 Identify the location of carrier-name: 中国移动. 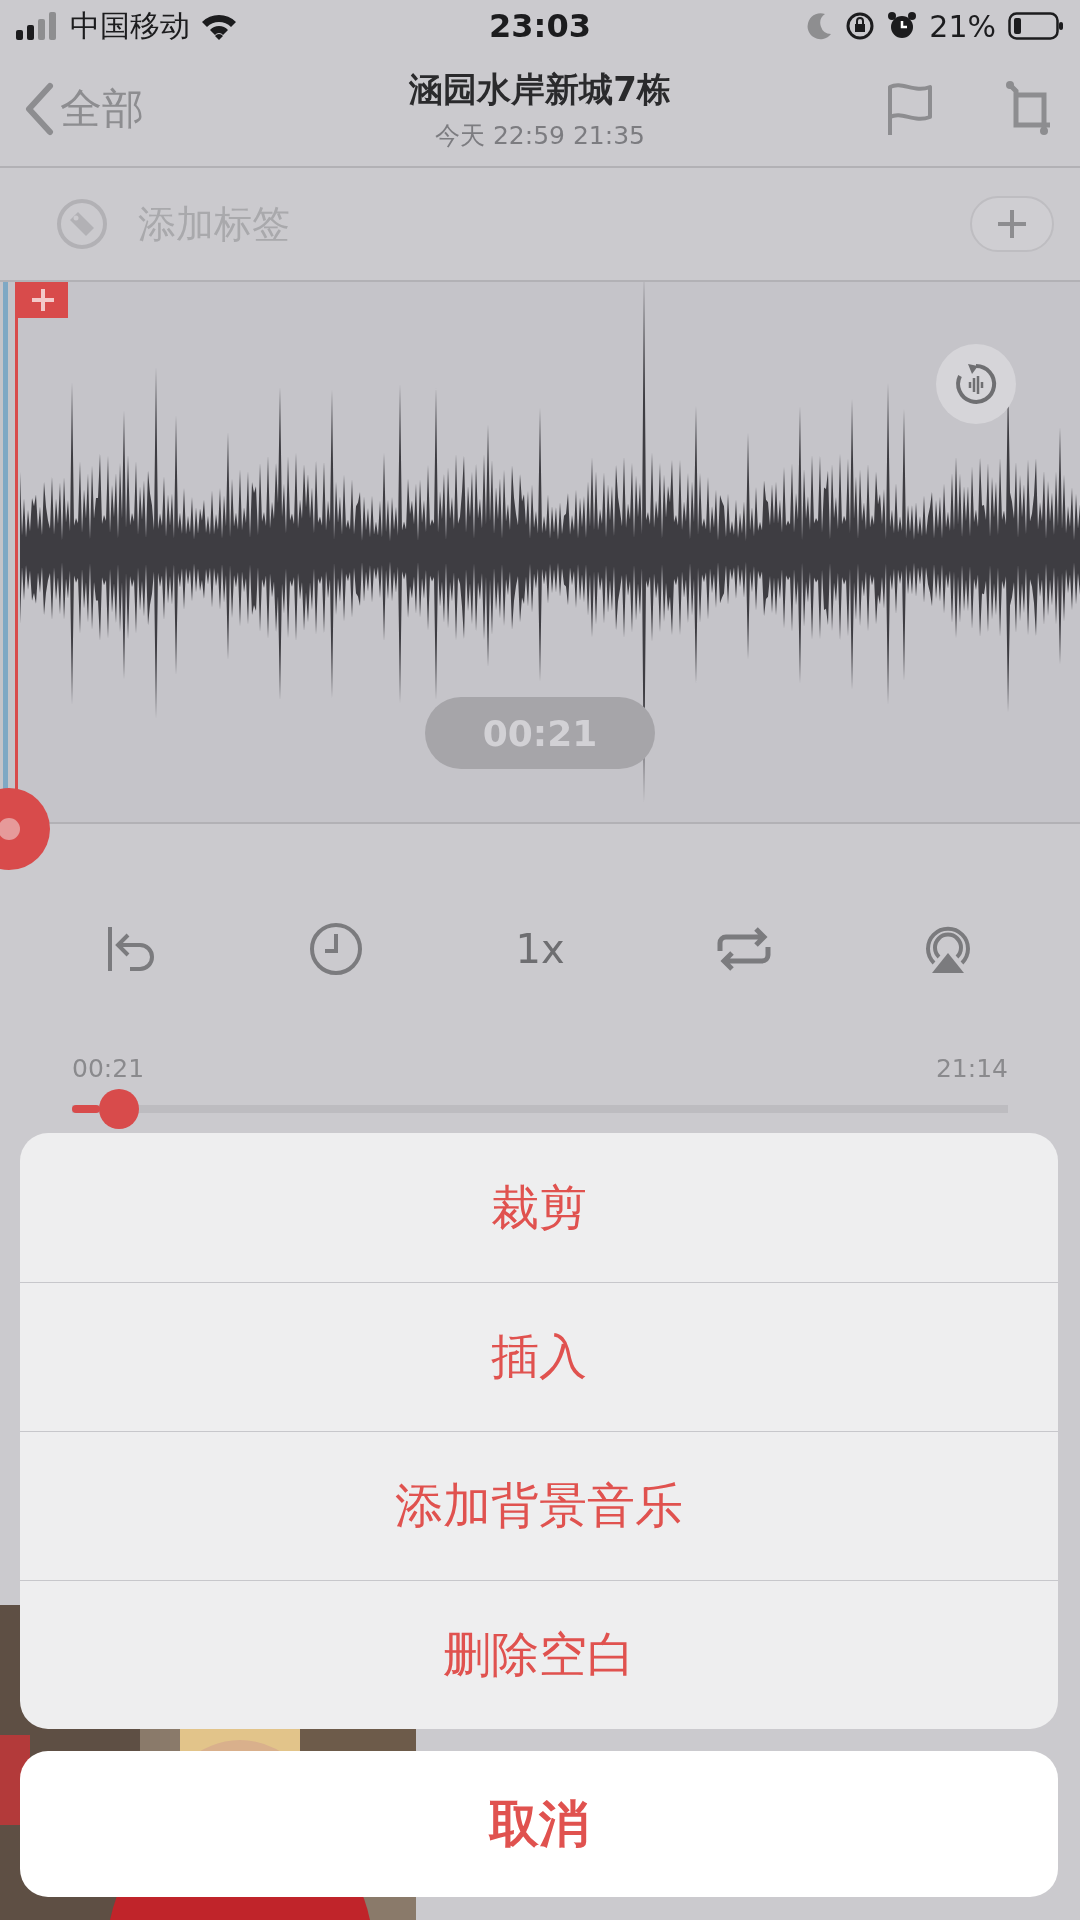
(130, 25).